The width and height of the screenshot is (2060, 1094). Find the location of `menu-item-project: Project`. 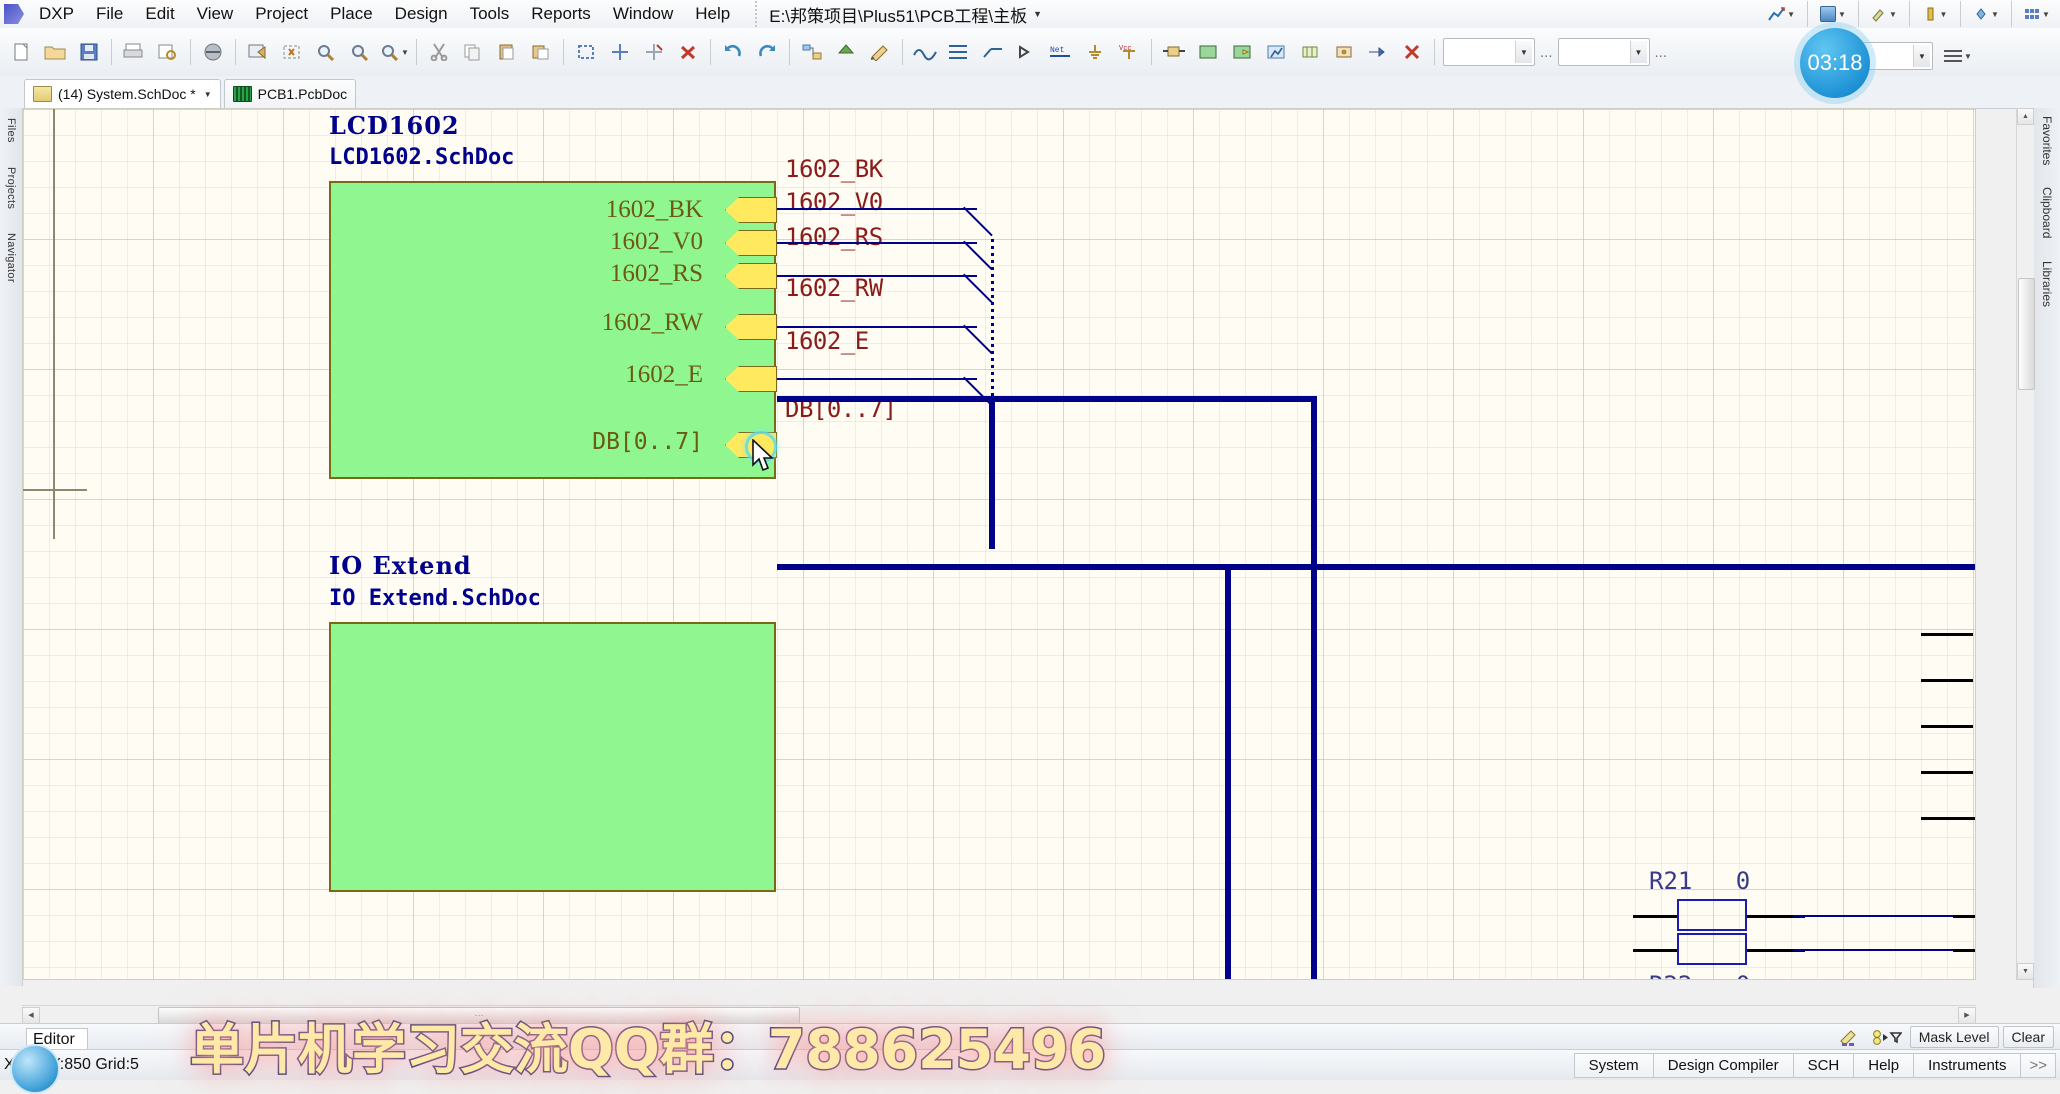

menu-item-project: Project is located at coordinates (281, 14).